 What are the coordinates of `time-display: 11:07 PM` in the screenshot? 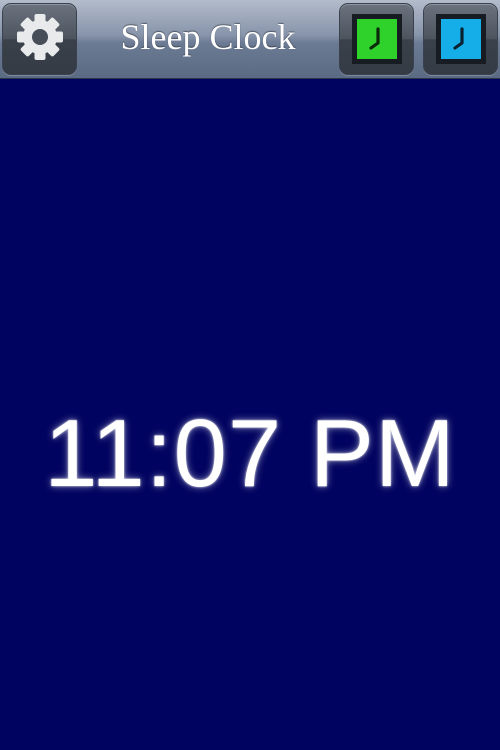 It's located at (250, 453).